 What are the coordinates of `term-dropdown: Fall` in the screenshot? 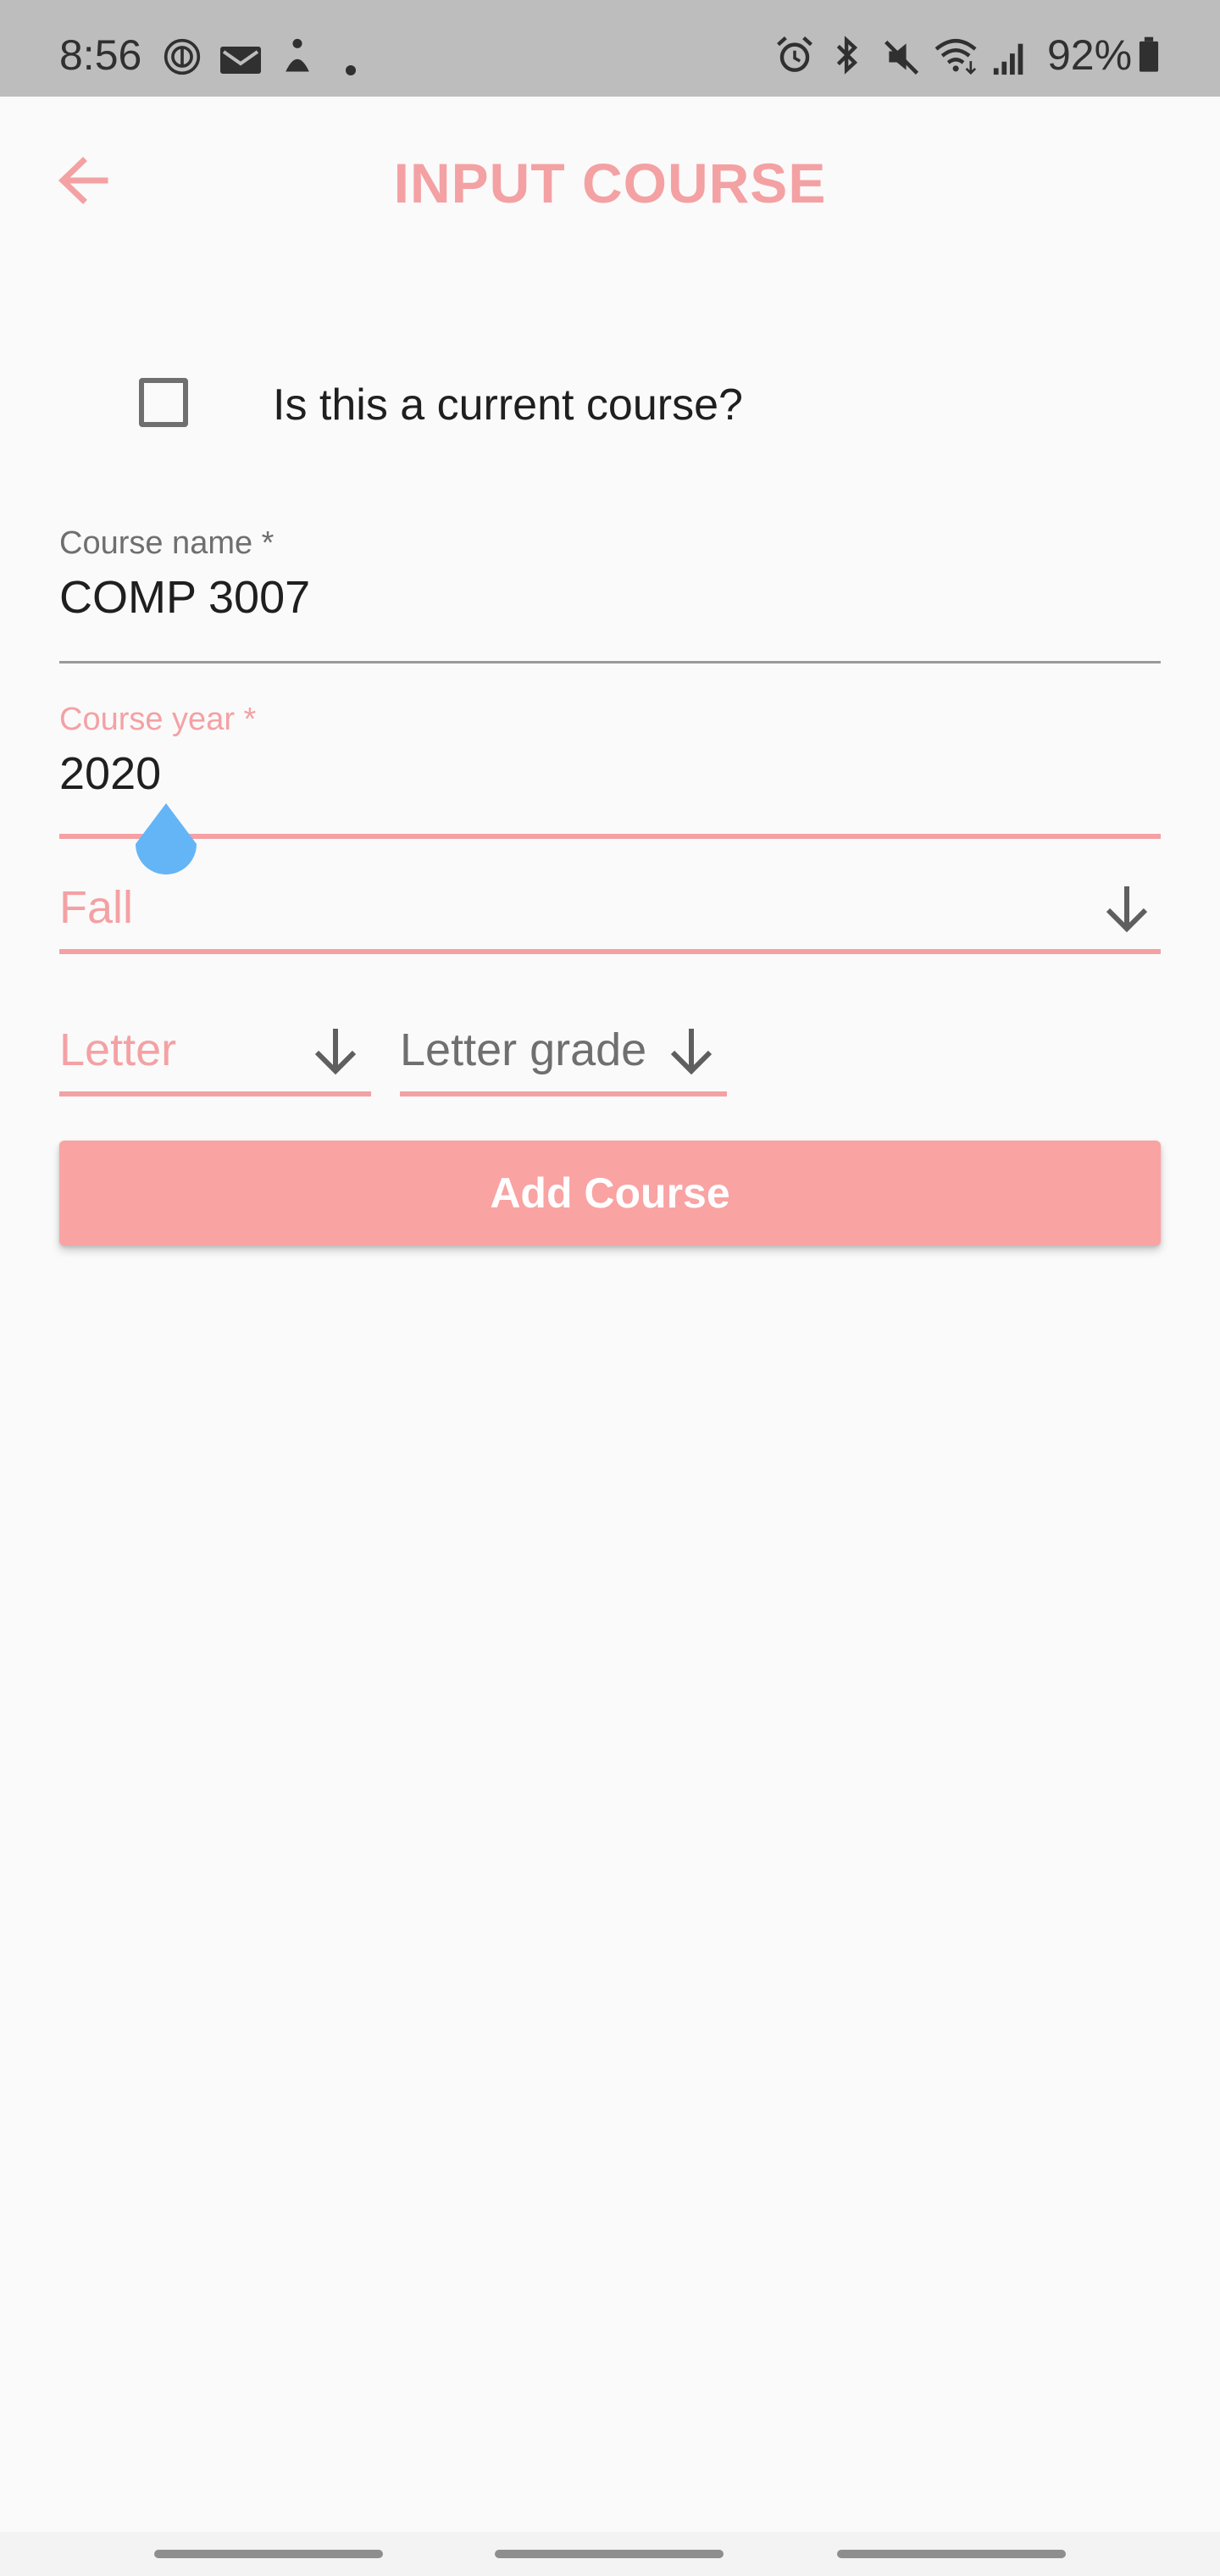 It's located at (610, 909).